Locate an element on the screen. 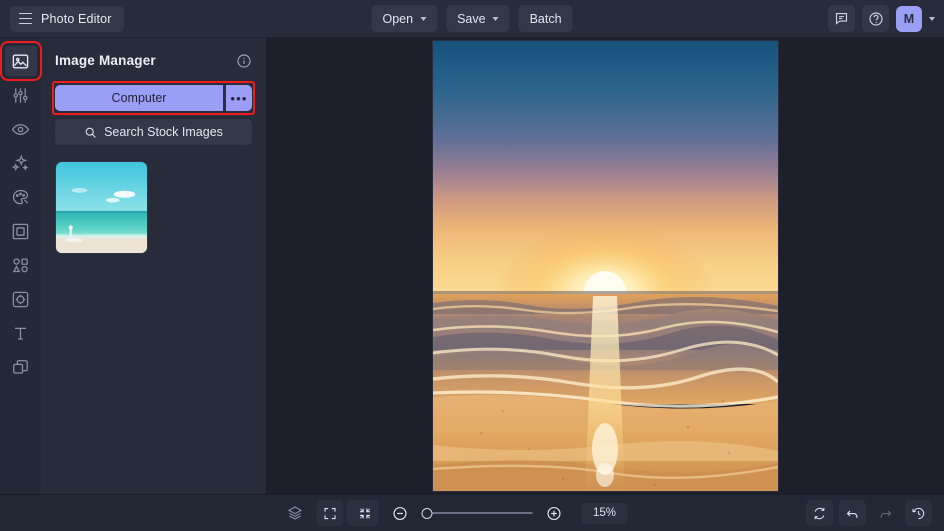 The image size is (944, 531). source-more-button: ••• is located at coordinates (239, 98).